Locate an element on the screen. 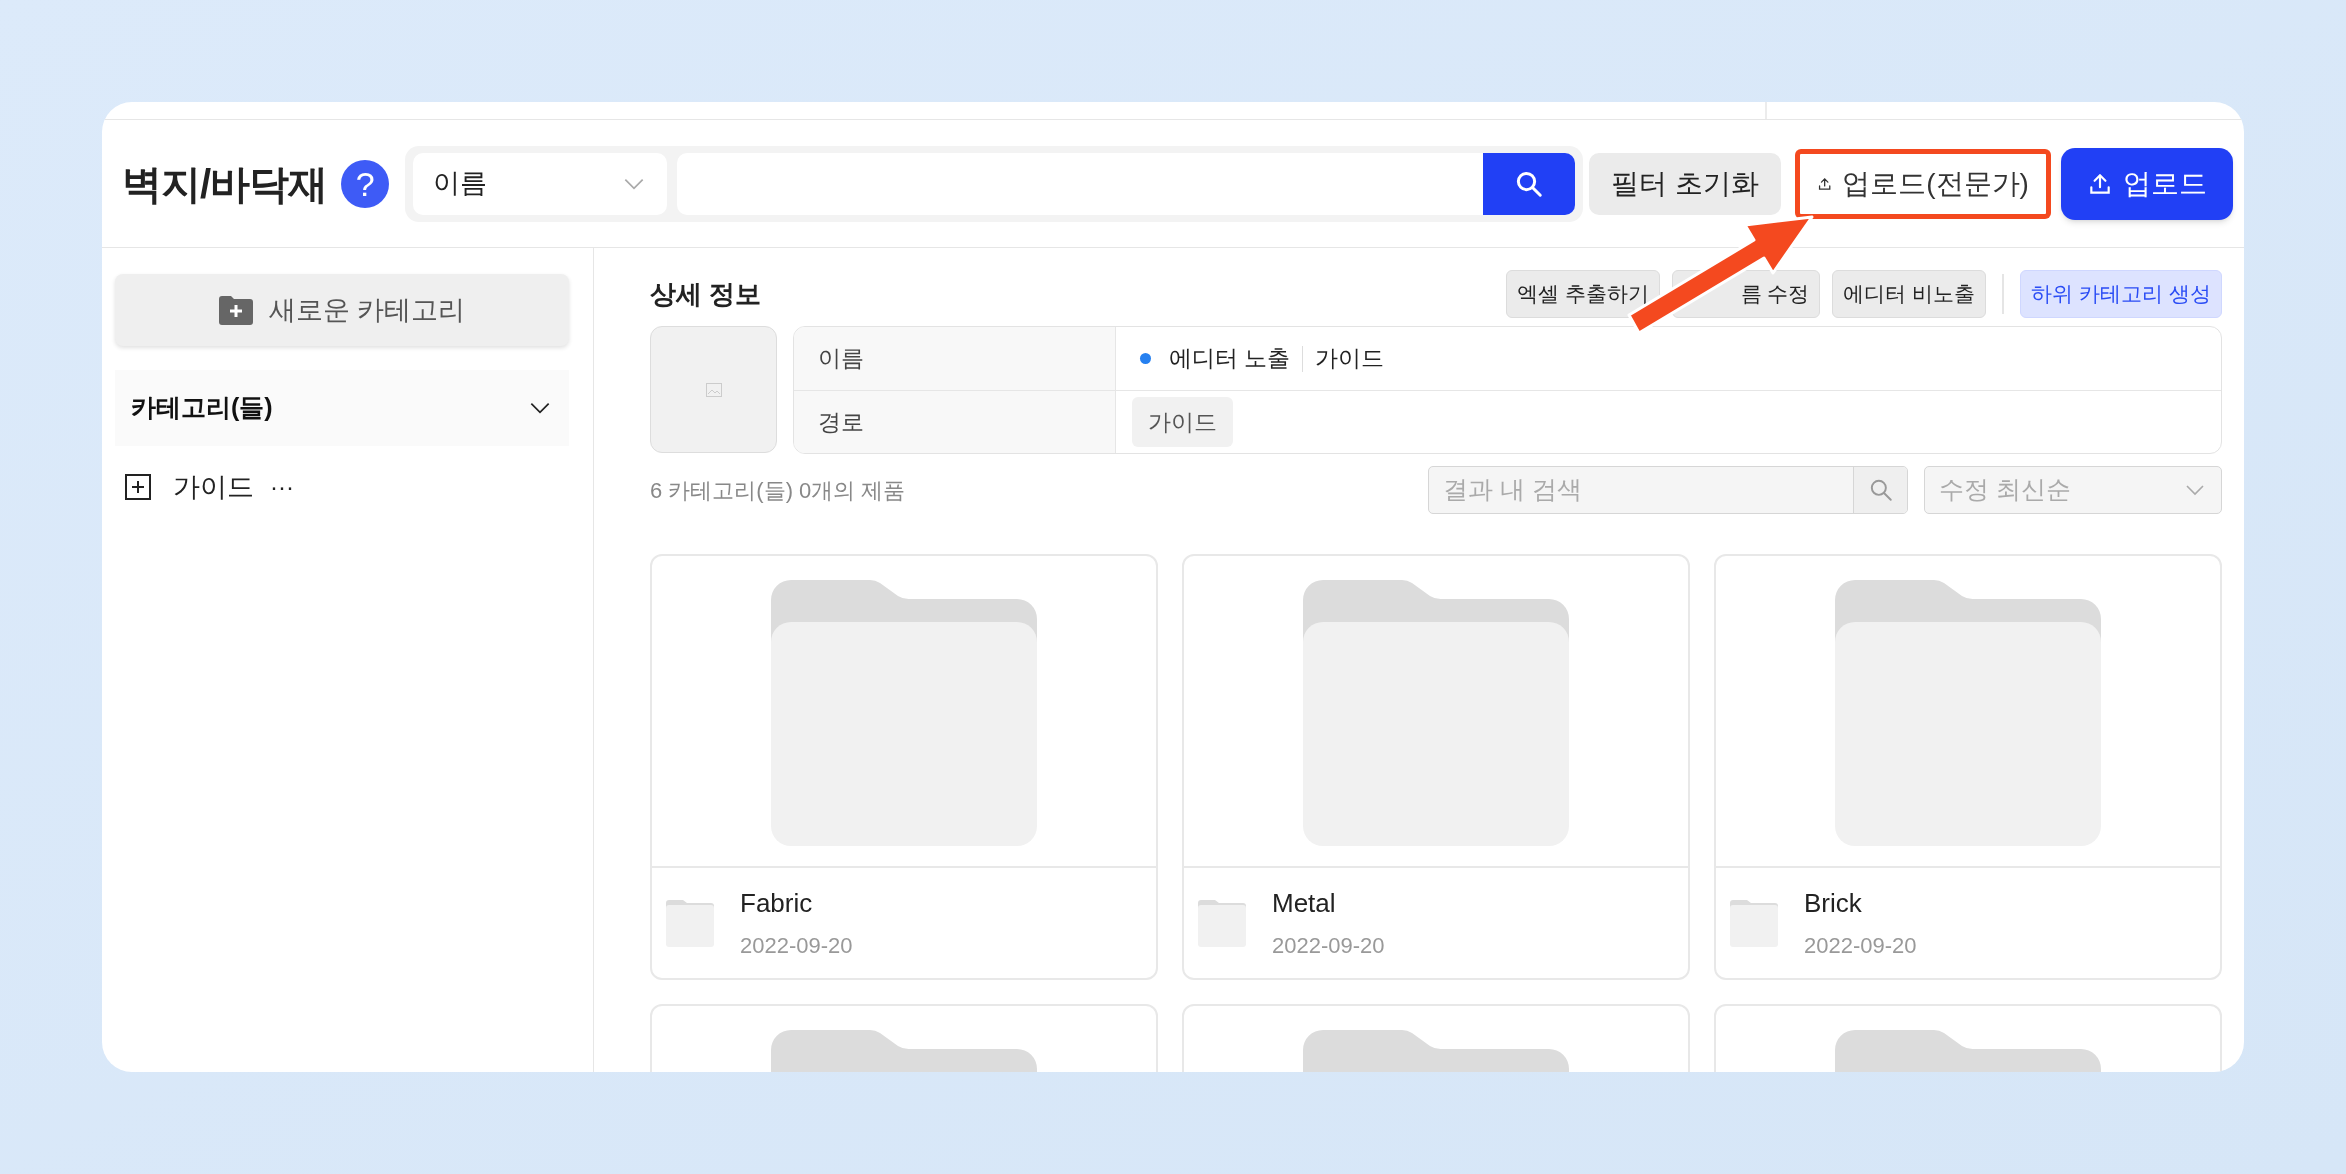 The height and width of the screenshot is (1174, 2346). results-search-field: 결과 내 검색 is located at coordinates (1668, 490).